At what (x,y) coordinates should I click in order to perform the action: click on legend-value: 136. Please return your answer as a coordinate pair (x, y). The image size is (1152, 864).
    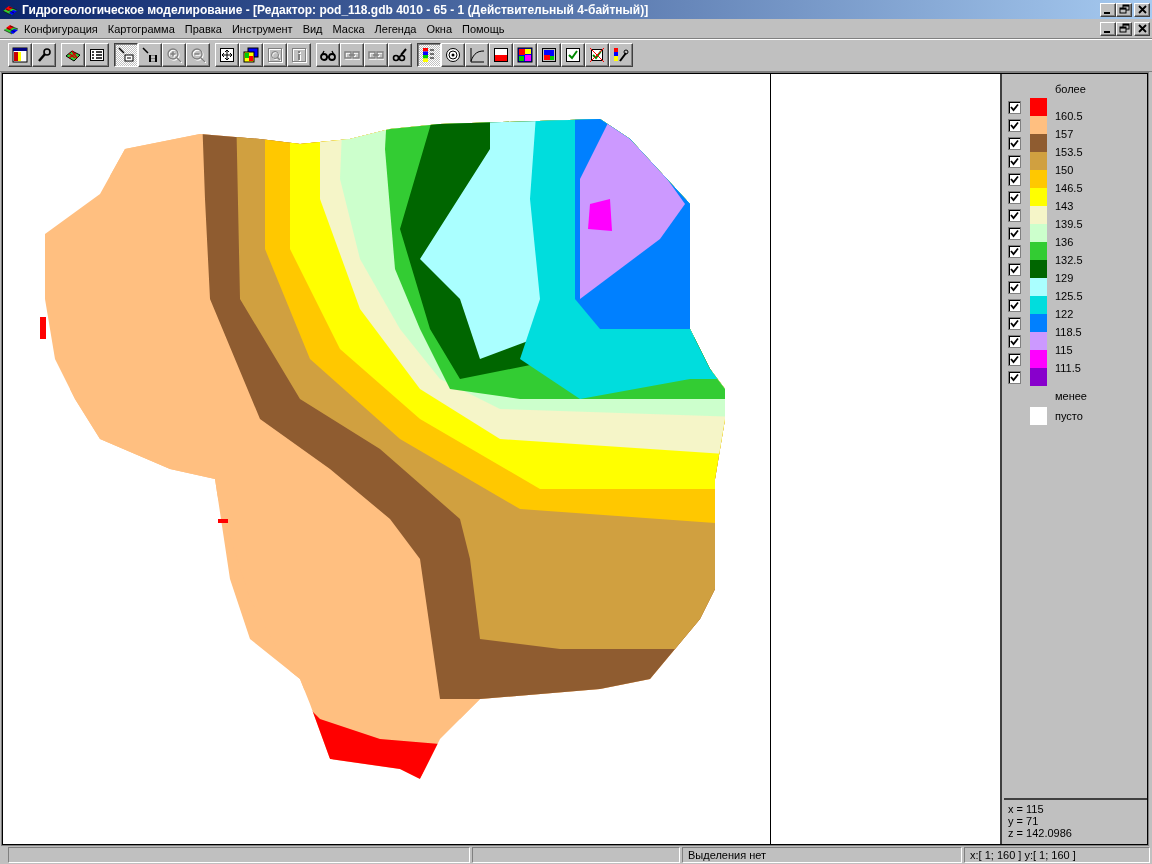
    Looking at the image, I should click on (1065, 242).